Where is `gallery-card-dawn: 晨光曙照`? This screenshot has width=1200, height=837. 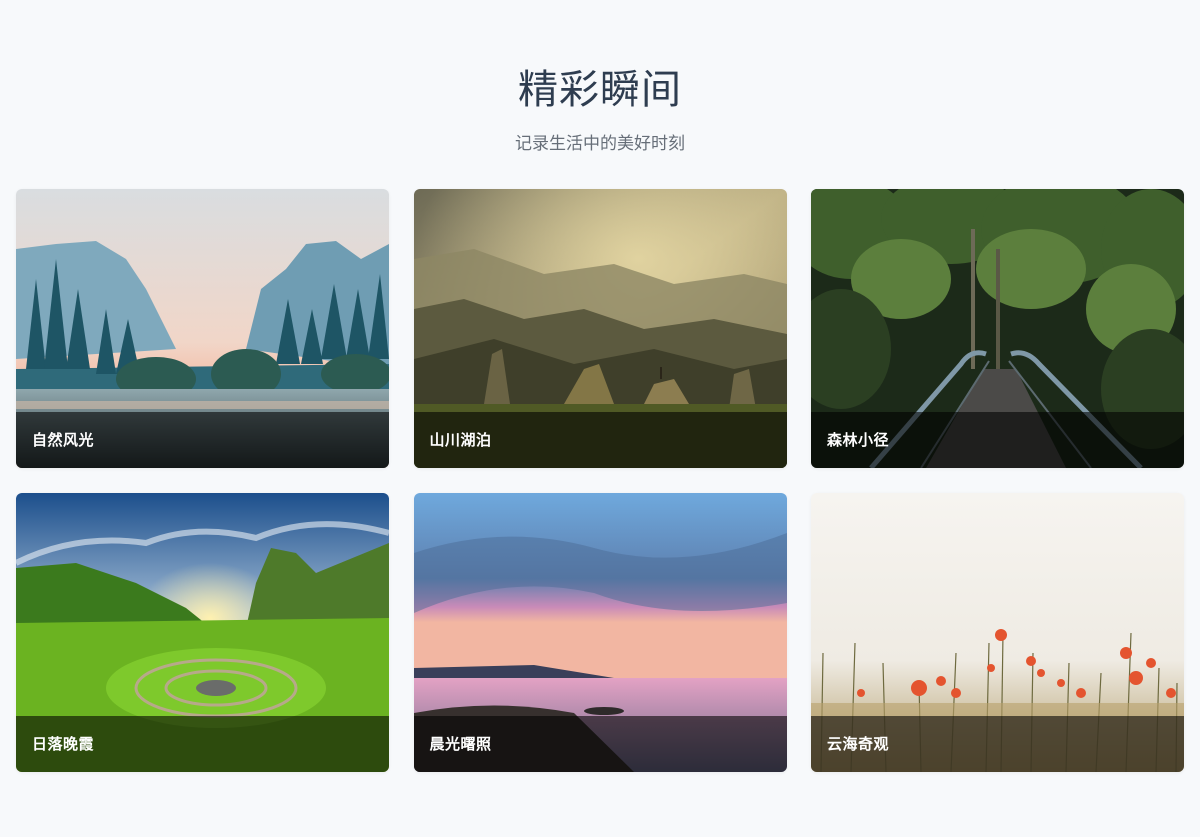 gallery-card-dawn: 晨光曙照 is located at coordinates (600, 632).